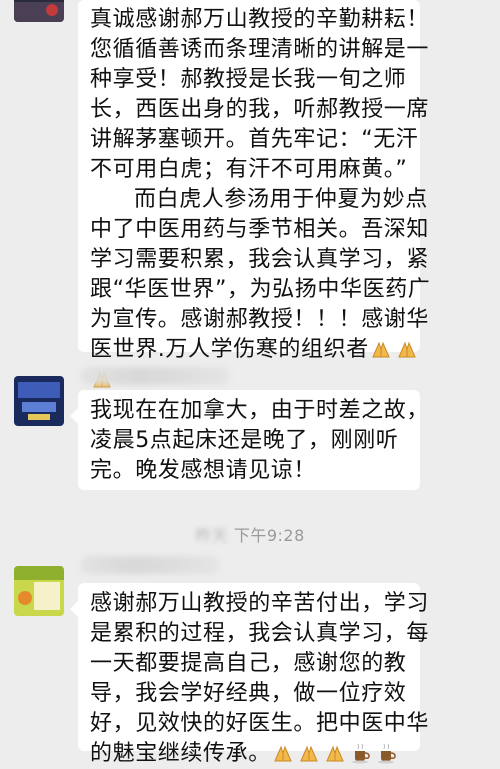  Describe the element at coordinates (203, 470) in the screenshot. I see `message-line: 完。晚发感想请见谅！` at that location.